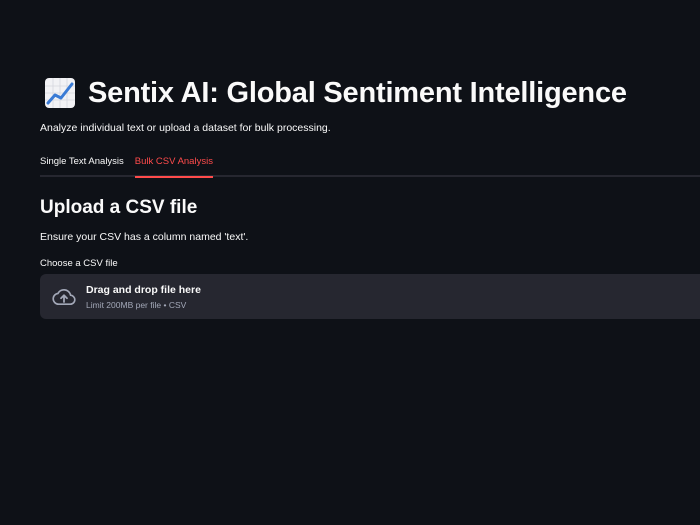  I want to click on cloud-upload-icon, so click(64, 297).